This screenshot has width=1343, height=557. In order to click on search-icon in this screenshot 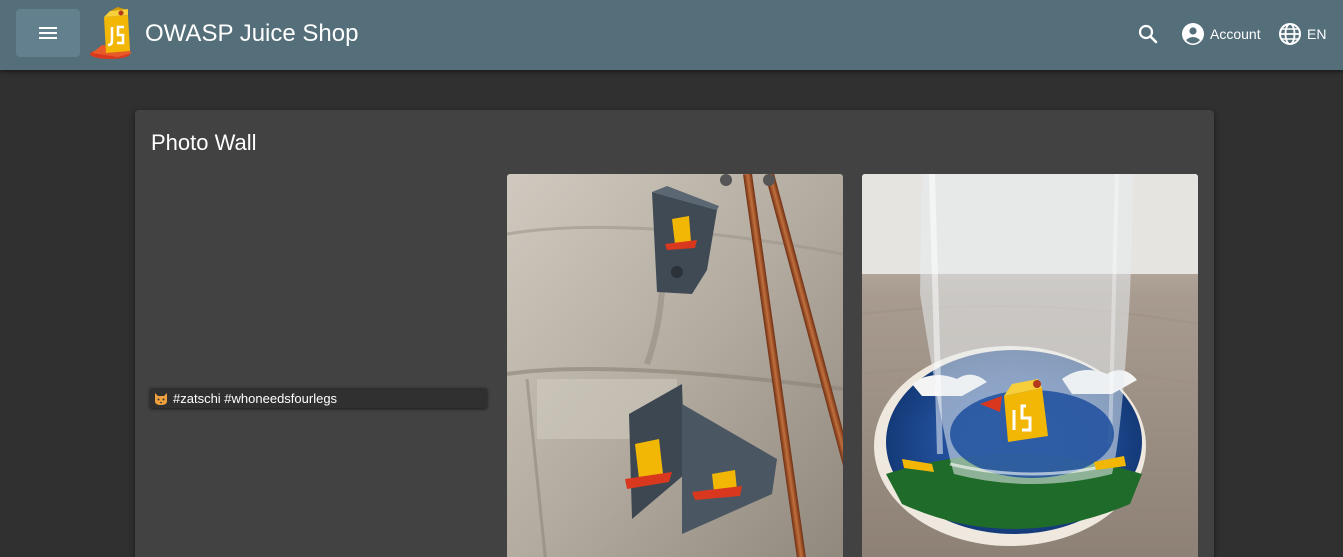, I will do `click(1148, 34)`.